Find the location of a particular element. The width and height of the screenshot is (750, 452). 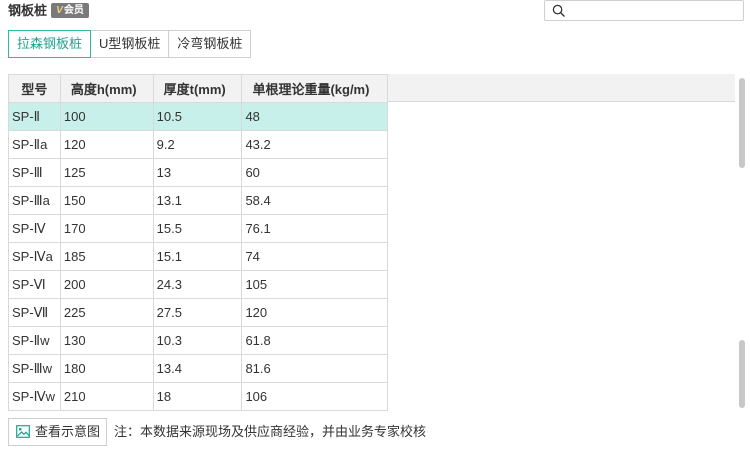

cell-model: SP-Ⅲ is located at coordinates (34, 172).